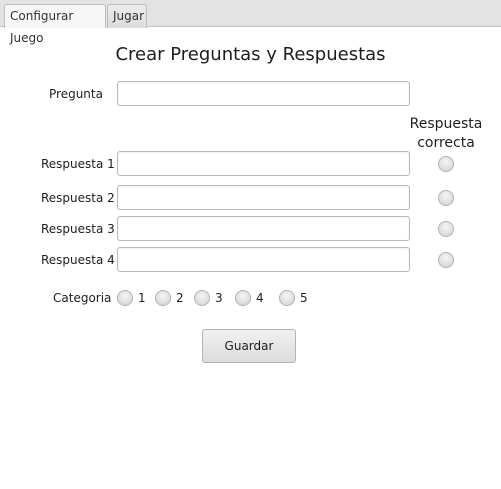 Image resolution: width=501 pixels, height=489 pixels. Describe the element at coordinates (263, 228) in the screenshot. I see `answer-3-input` at that location.